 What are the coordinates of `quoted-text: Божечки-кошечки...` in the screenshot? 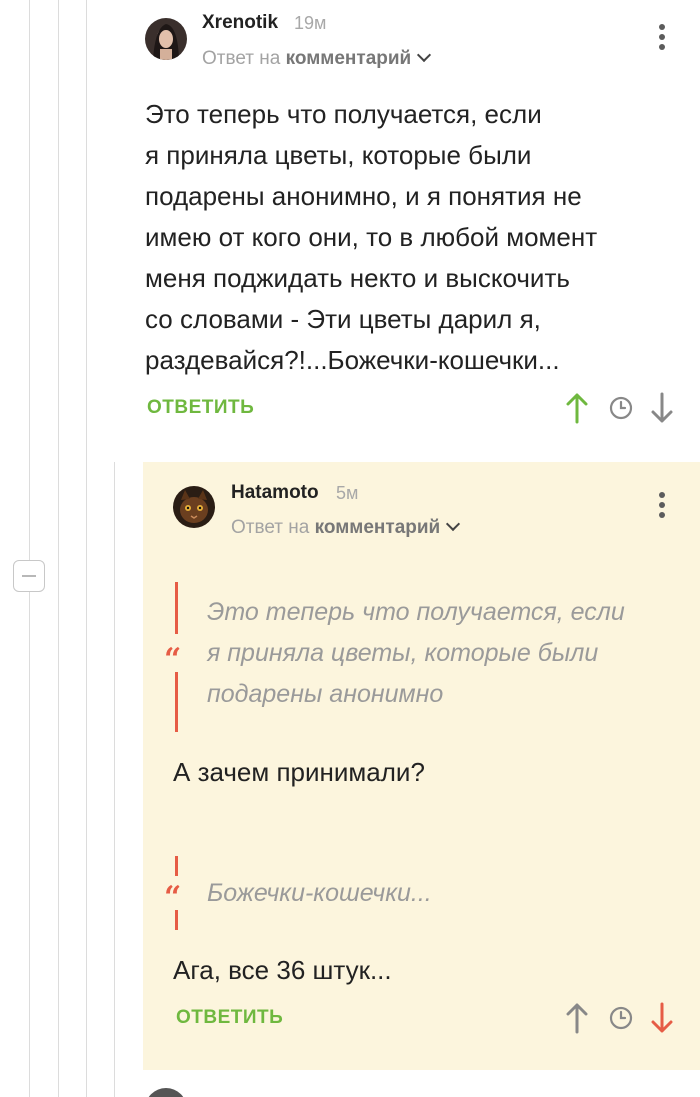 It's located at (319, 893).